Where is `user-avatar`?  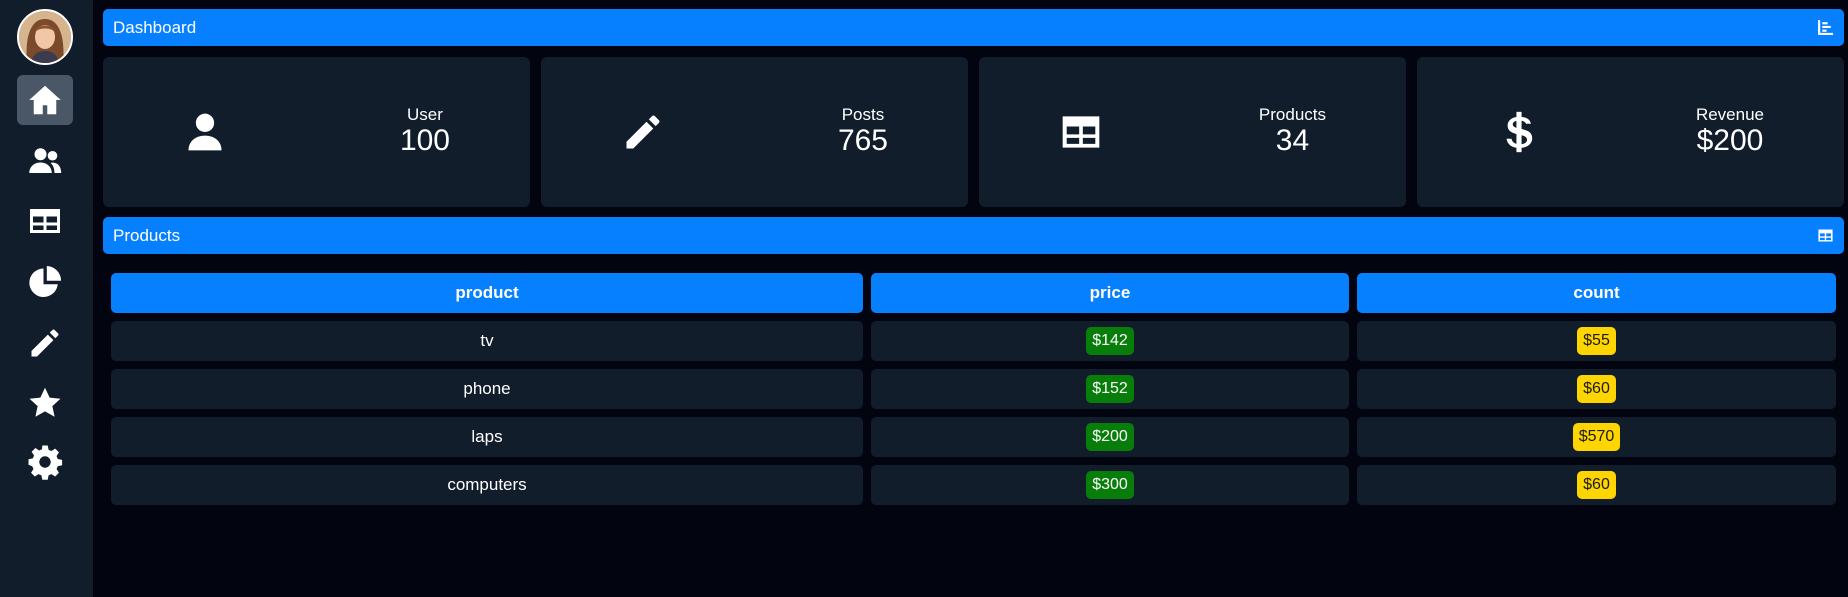 user-avatar is located at coordinates (45, 37).